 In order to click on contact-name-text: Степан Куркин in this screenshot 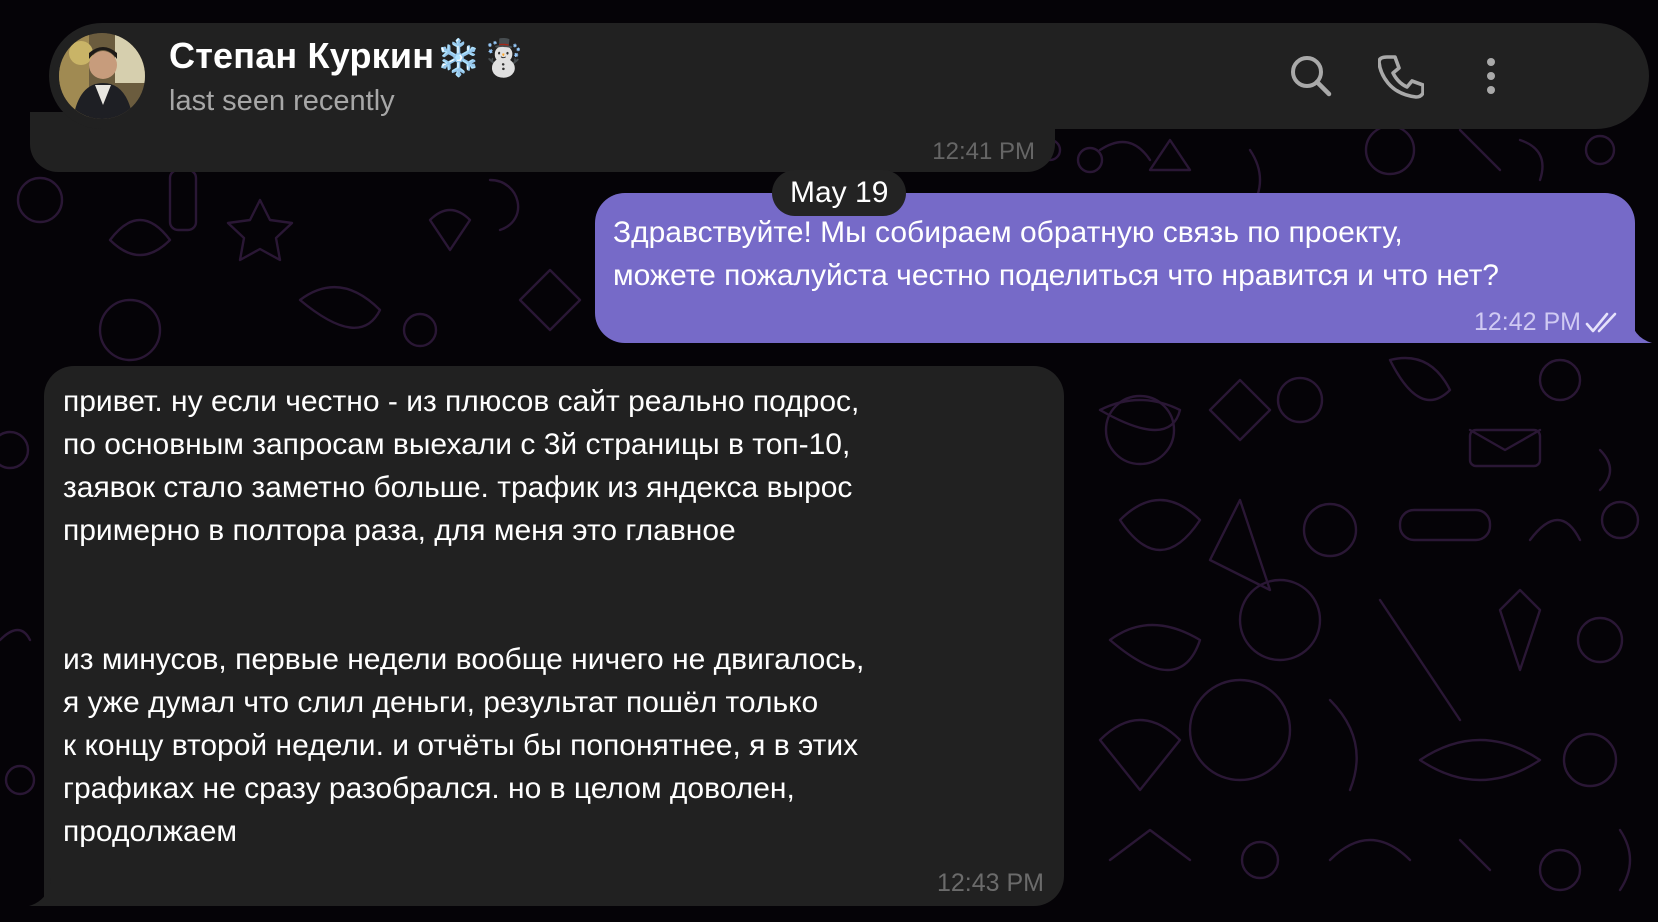, I will do `click(302, 55)`.